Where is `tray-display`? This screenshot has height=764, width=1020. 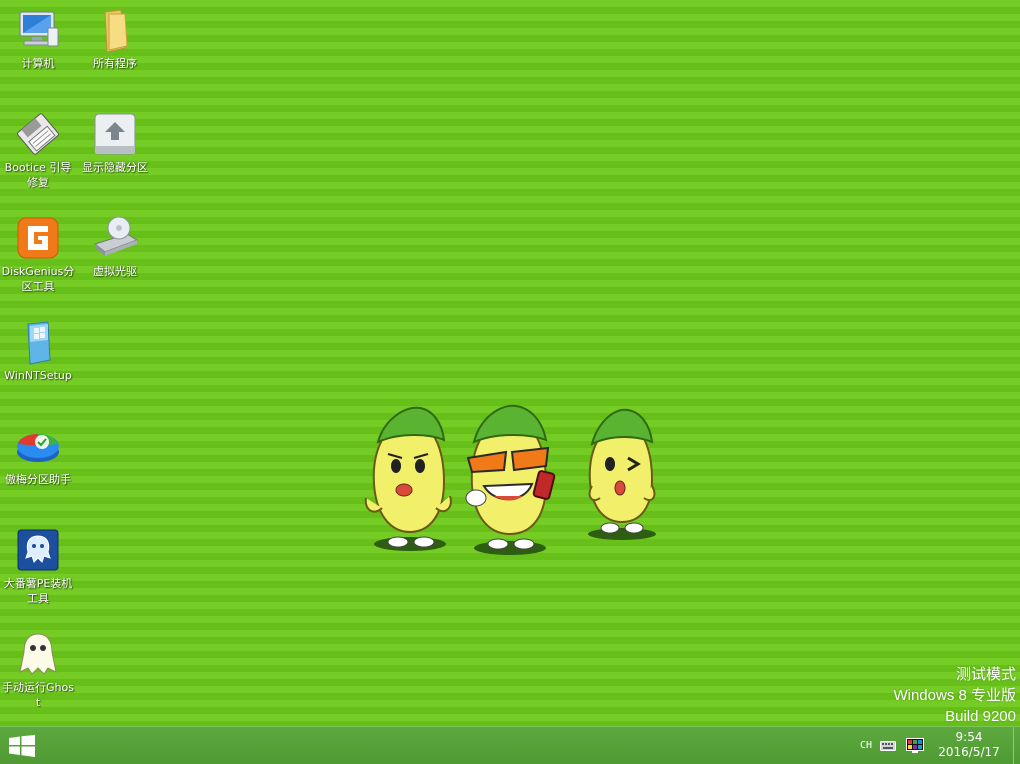 tray-display is located at coordinates (915, 745).